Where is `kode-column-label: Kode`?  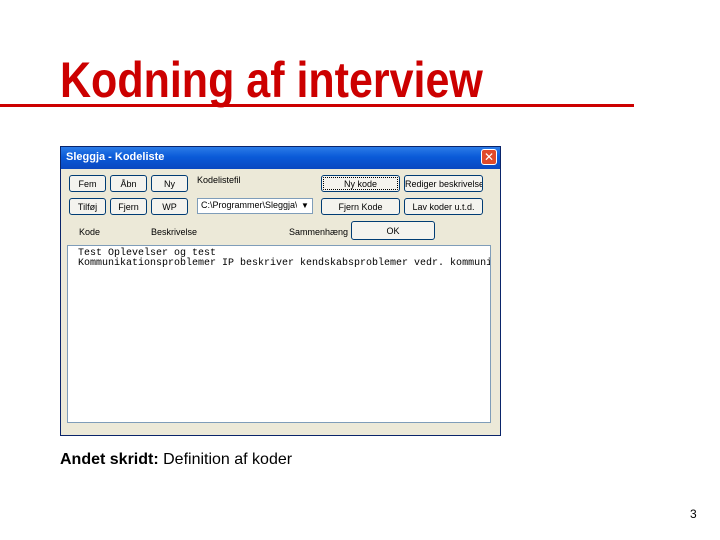 kode-column-label: Kode is located at coordinates (90, 232).